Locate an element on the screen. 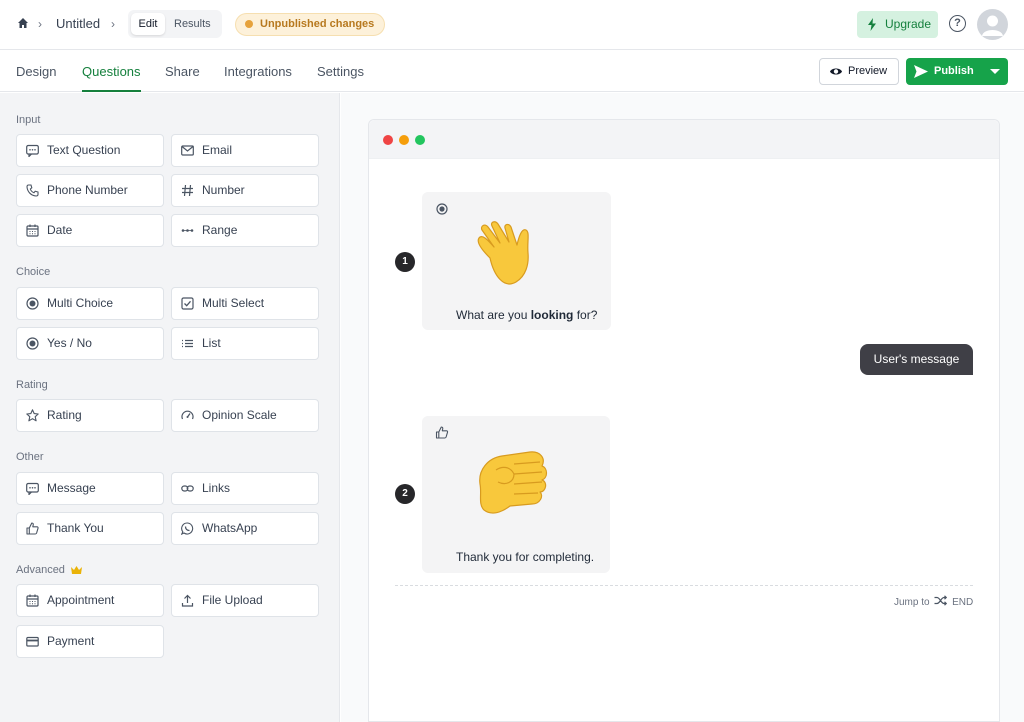  checkbox-icon is located at coordinates (187, 303).